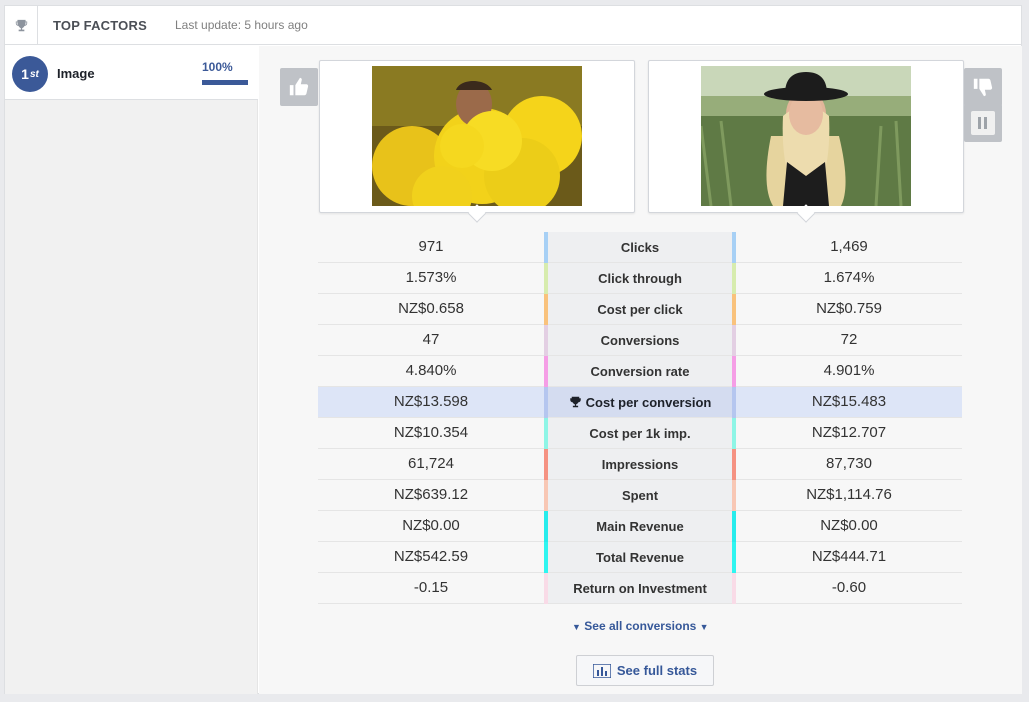 Image resolution: width=1029 pixels, height=702 pixels. Describe the element at coordinates (849, 463) in the screenshot. I see `stat-right-value: 87,730` at that location.